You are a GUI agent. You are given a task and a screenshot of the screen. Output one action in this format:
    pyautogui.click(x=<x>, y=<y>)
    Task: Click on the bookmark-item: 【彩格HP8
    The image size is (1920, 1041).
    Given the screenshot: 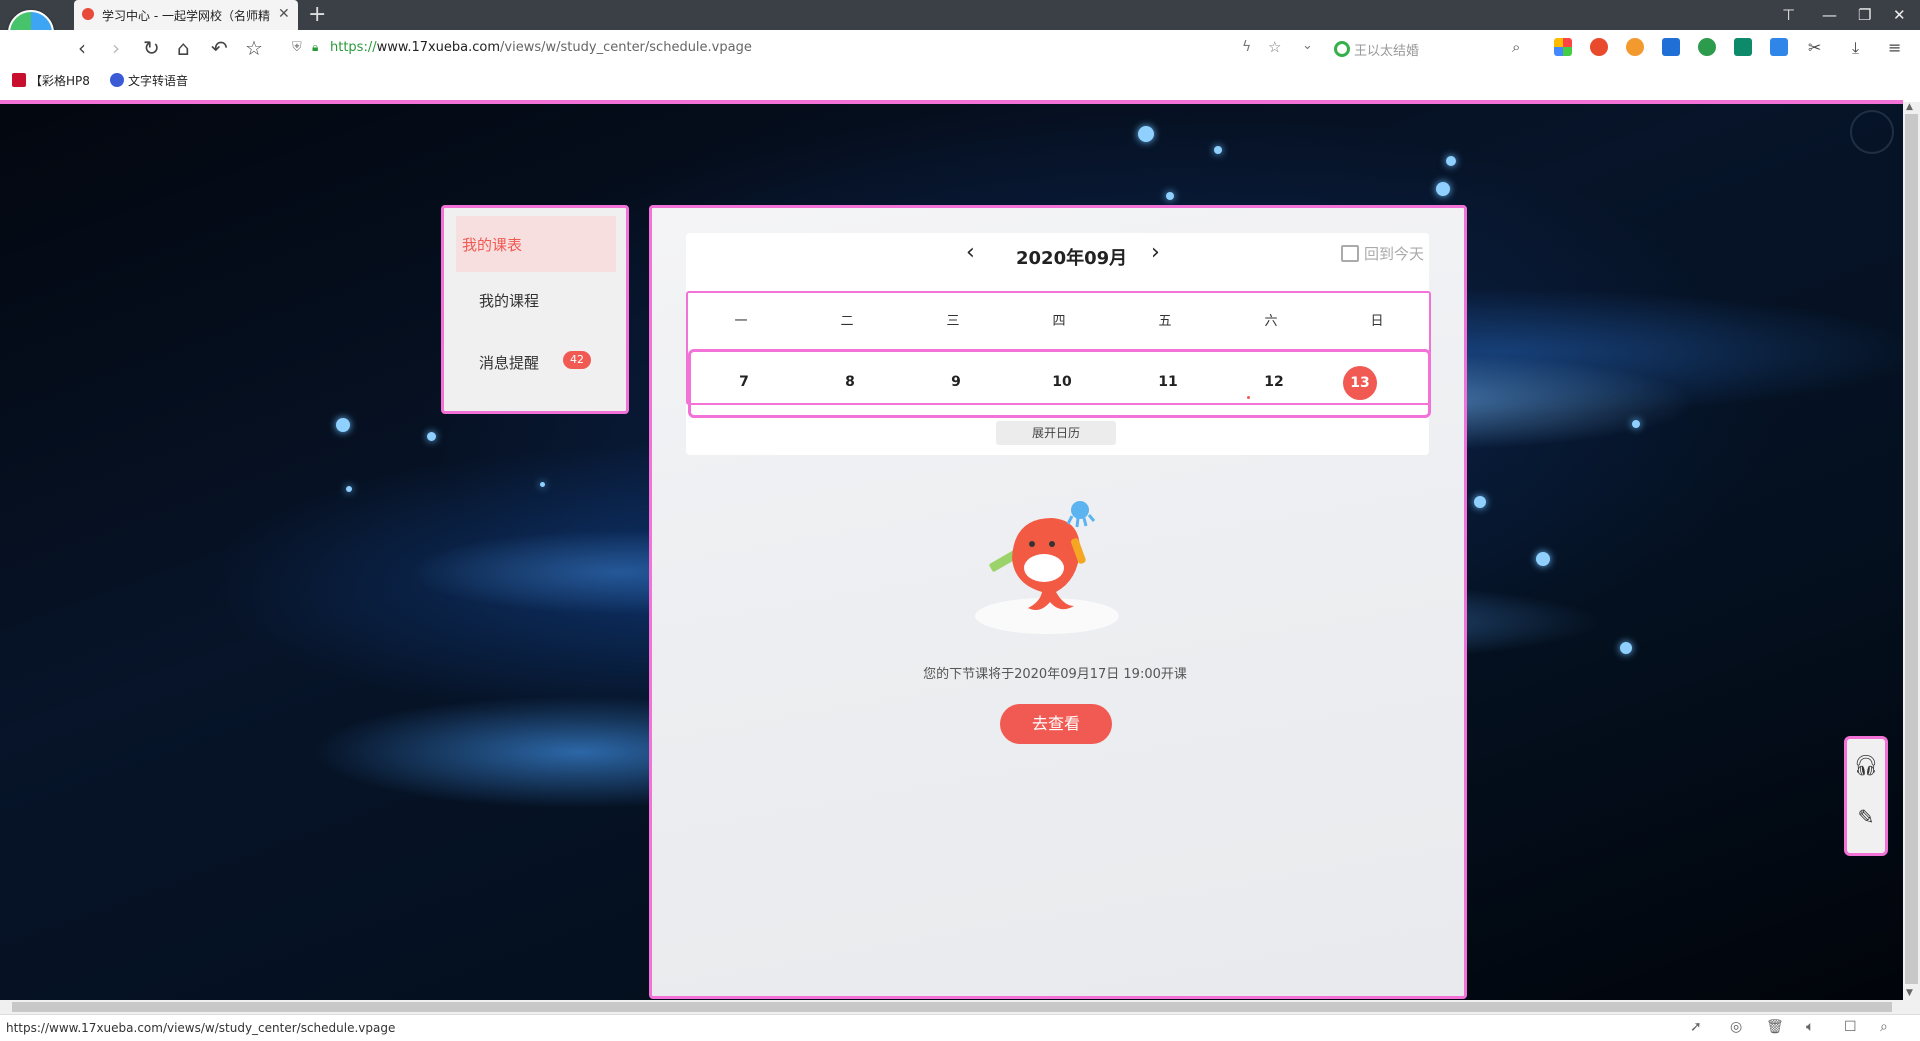 What is the action you would take?
    pyautogui.click(x=51, y=80)
    